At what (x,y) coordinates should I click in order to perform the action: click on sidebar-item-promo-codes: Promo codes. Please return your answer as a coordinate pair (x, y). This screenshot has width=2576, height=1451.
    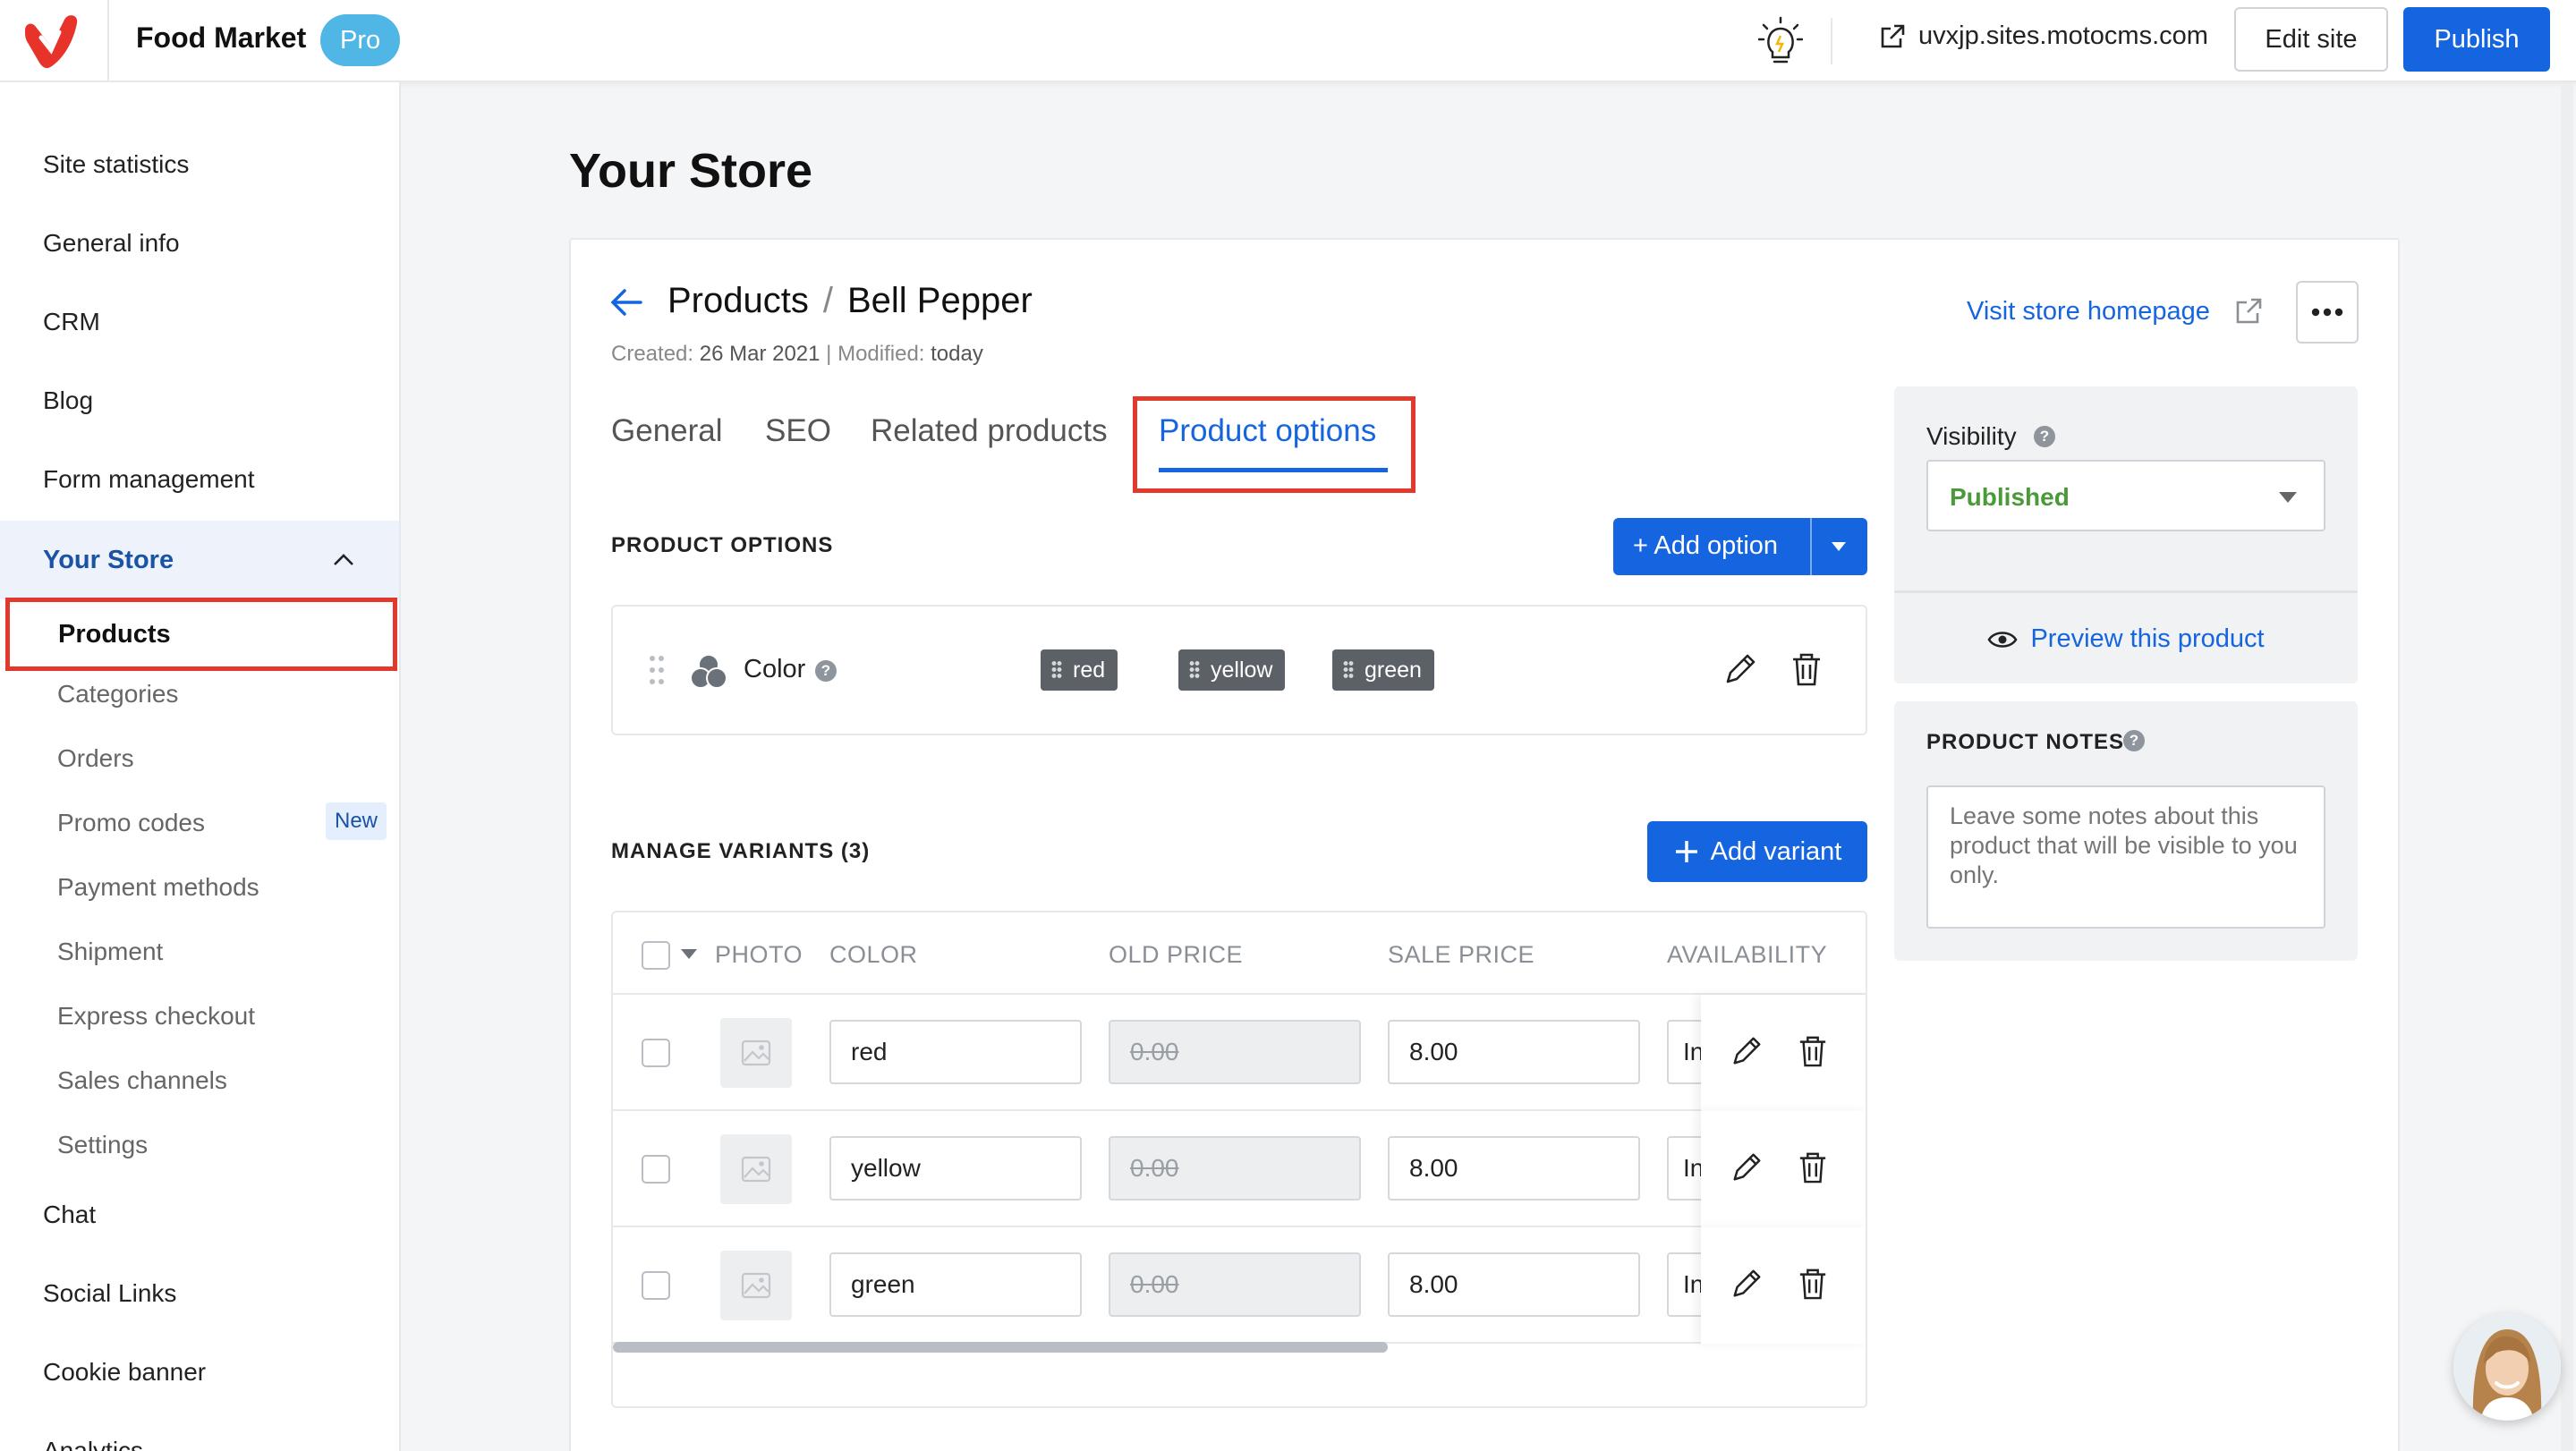
    Looking at the image, I should click on (131, 823).